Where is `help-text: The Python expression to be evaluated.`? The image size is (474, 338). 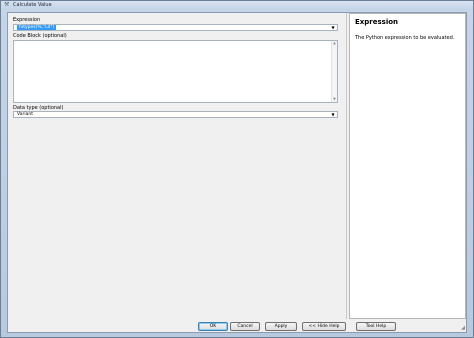 help-text: The Python expression to be evaluated. is located at coordinates (405, 38).